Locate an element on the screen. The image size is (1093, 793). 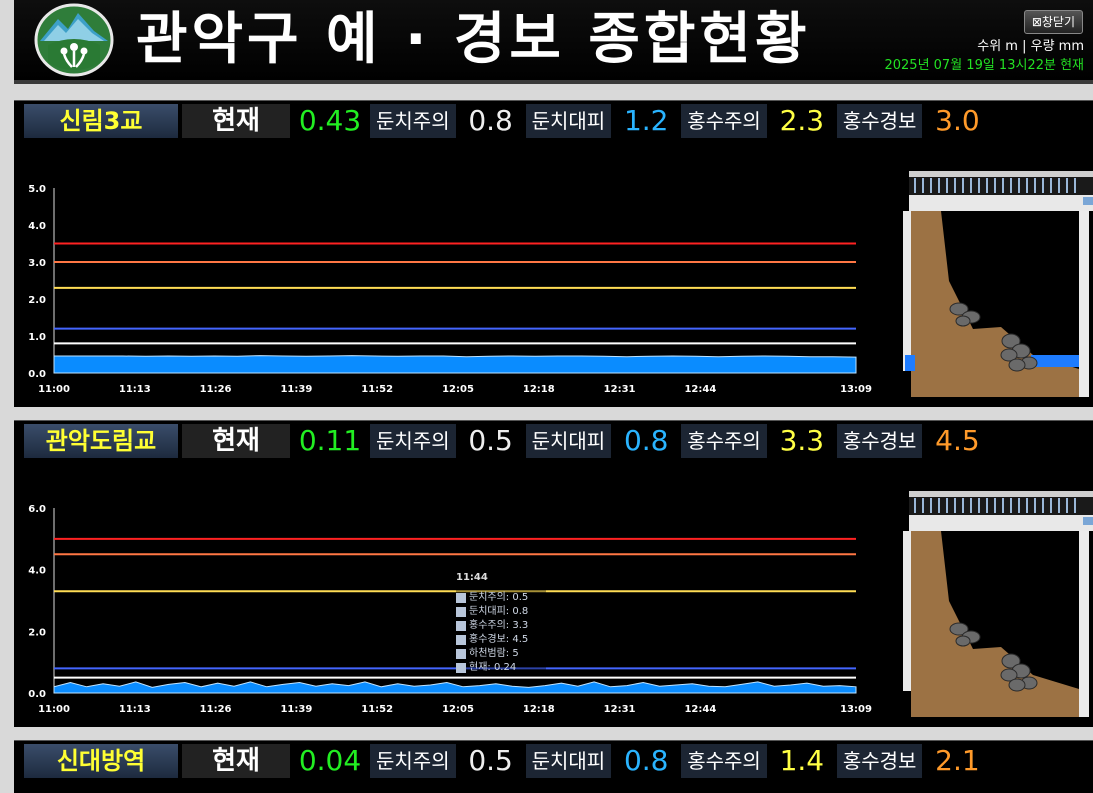
flood-watch-value: 2.3 is located at coordinates (802, 120).